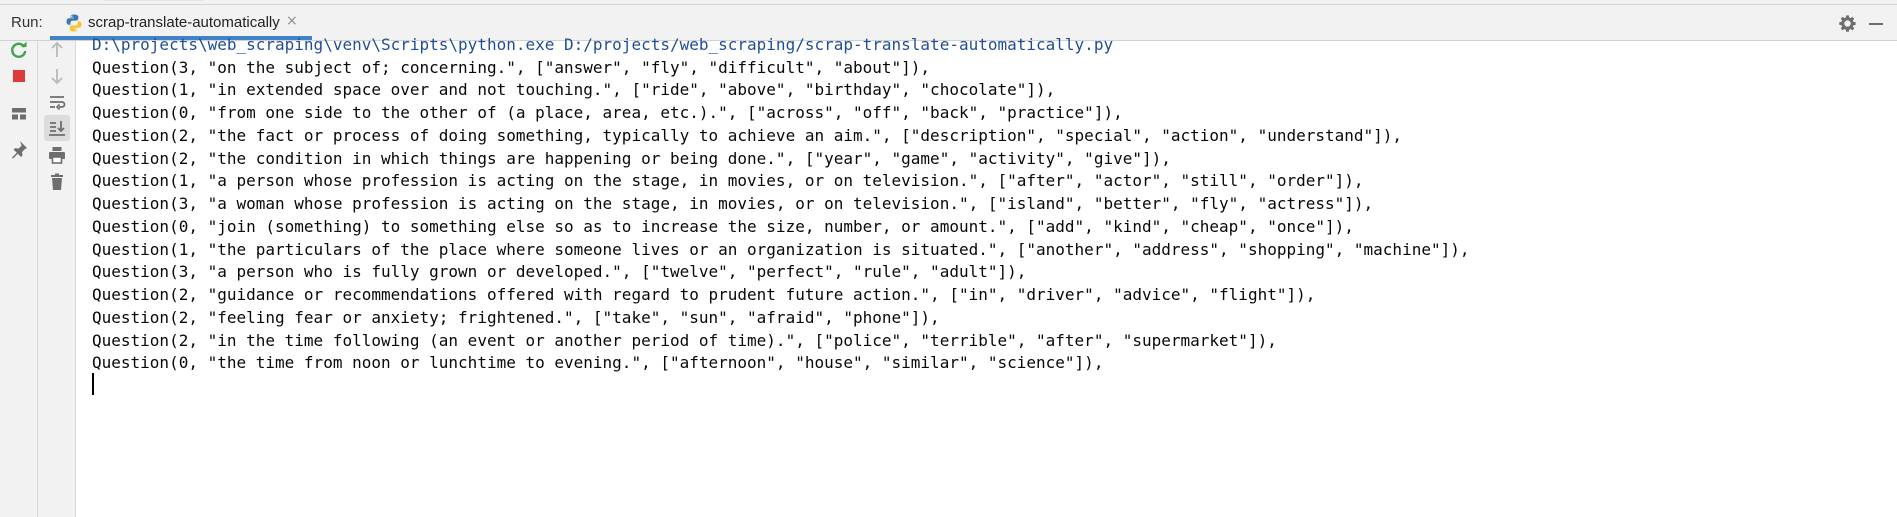 Image resolution: width=1897 pixels, height=517 pixels. Describe the element at coordinates (57, 102) in the screenshot. I see `soft-wrap-icon` at that location.